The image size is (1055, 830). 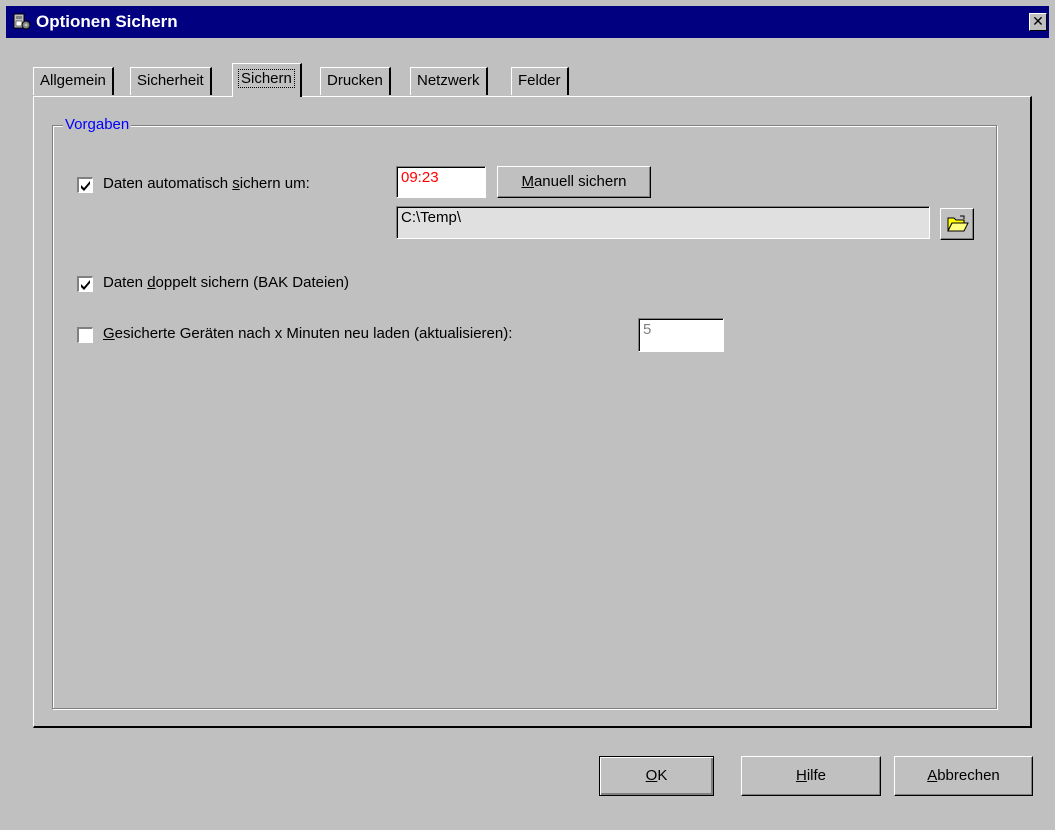 I want to click on auto-save-time-field: 09:23, so click(x=441, y=182).